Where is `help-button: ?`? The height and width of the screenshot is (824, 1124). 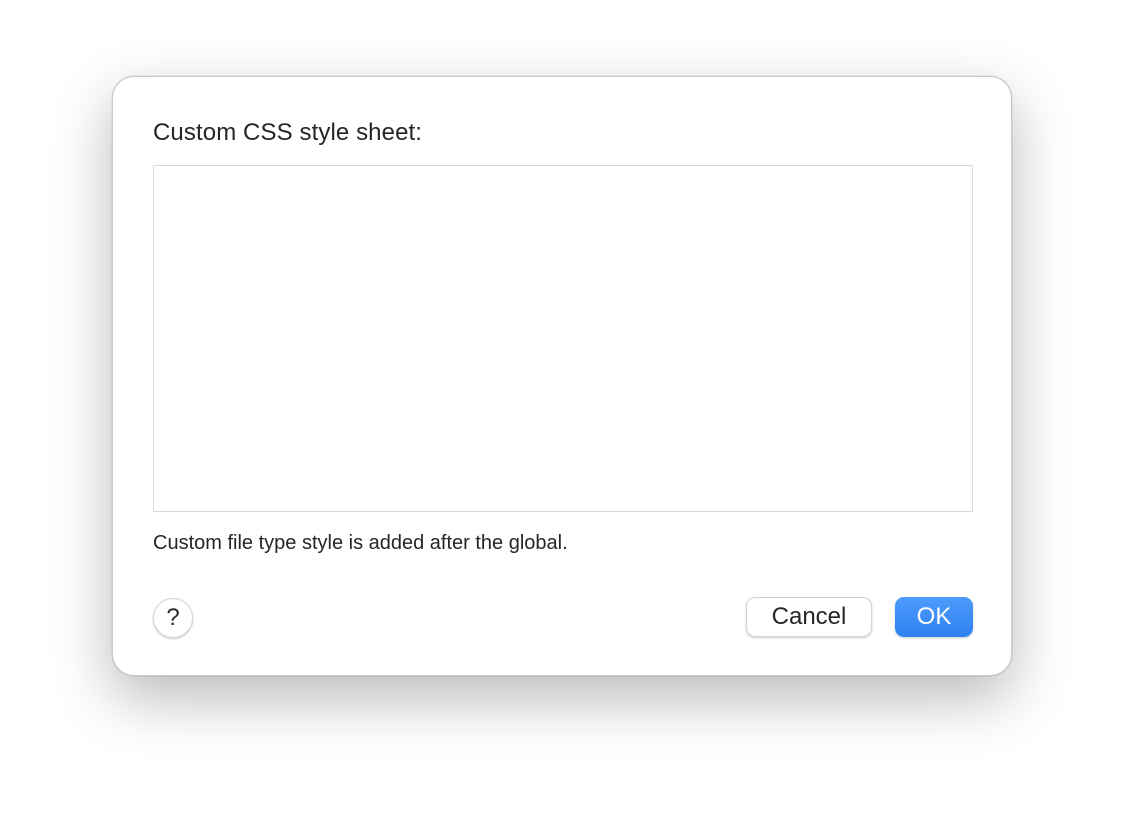 help-button: ? is located at coordinates (173, 618).